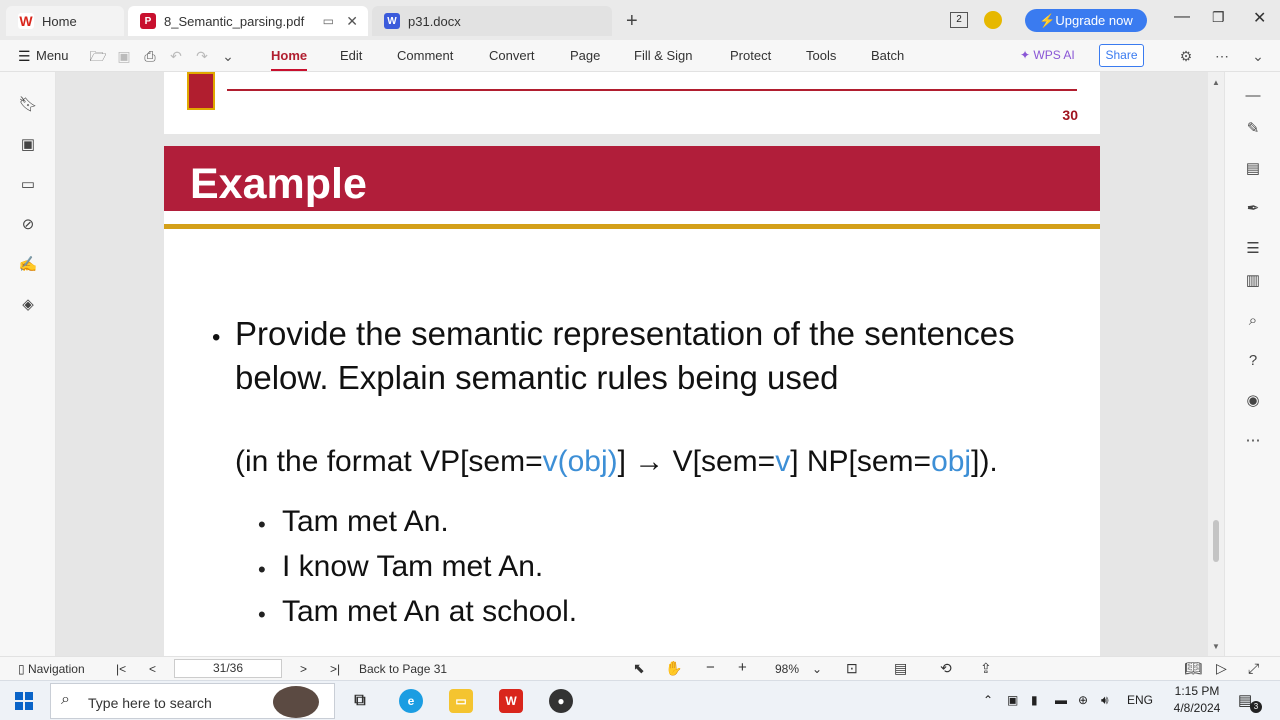 The image size is (1280, 720). Describe the element at coordinates (1193, 668) in the screenshot. I see `read-mode-icon: 📖︎` at that location.